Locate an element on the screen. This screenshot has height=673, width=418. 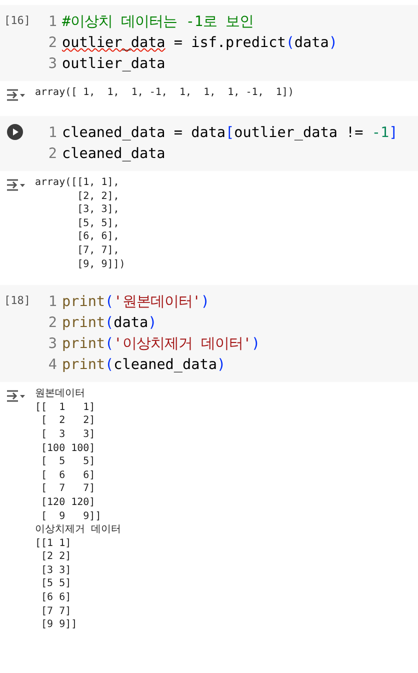
run-button is located at coordinates (15, 132).